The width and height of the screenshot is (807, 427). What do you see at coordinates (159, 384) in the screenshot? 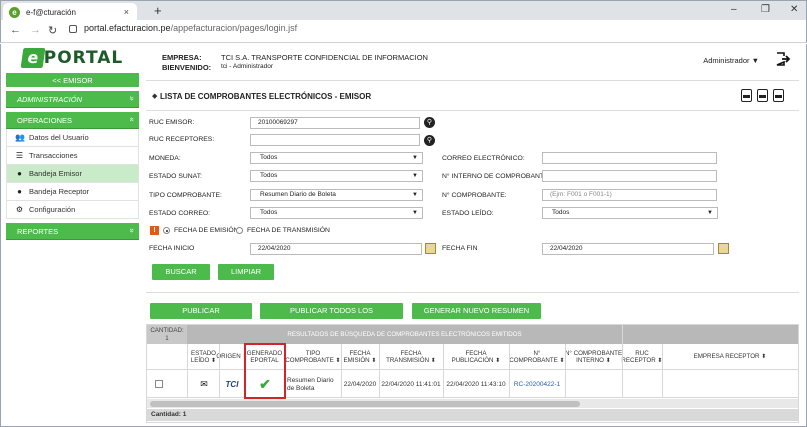
I see `row-checkbox` at bounding box center [159, 384].